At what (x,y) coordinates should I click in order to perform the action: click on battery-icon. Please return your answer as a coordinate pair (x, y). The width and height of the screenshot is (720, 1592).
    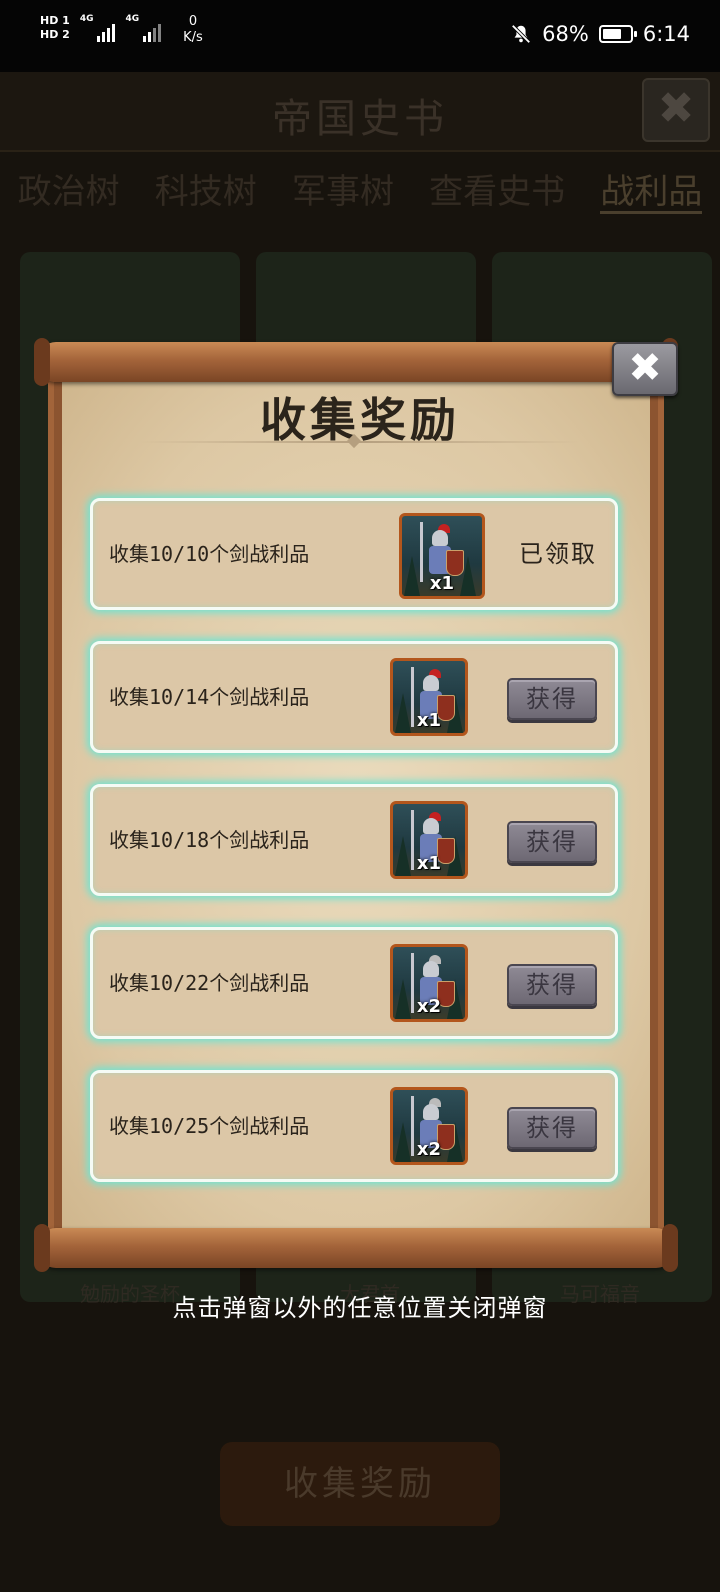
    Looking at the image, I should click on (617, 34).